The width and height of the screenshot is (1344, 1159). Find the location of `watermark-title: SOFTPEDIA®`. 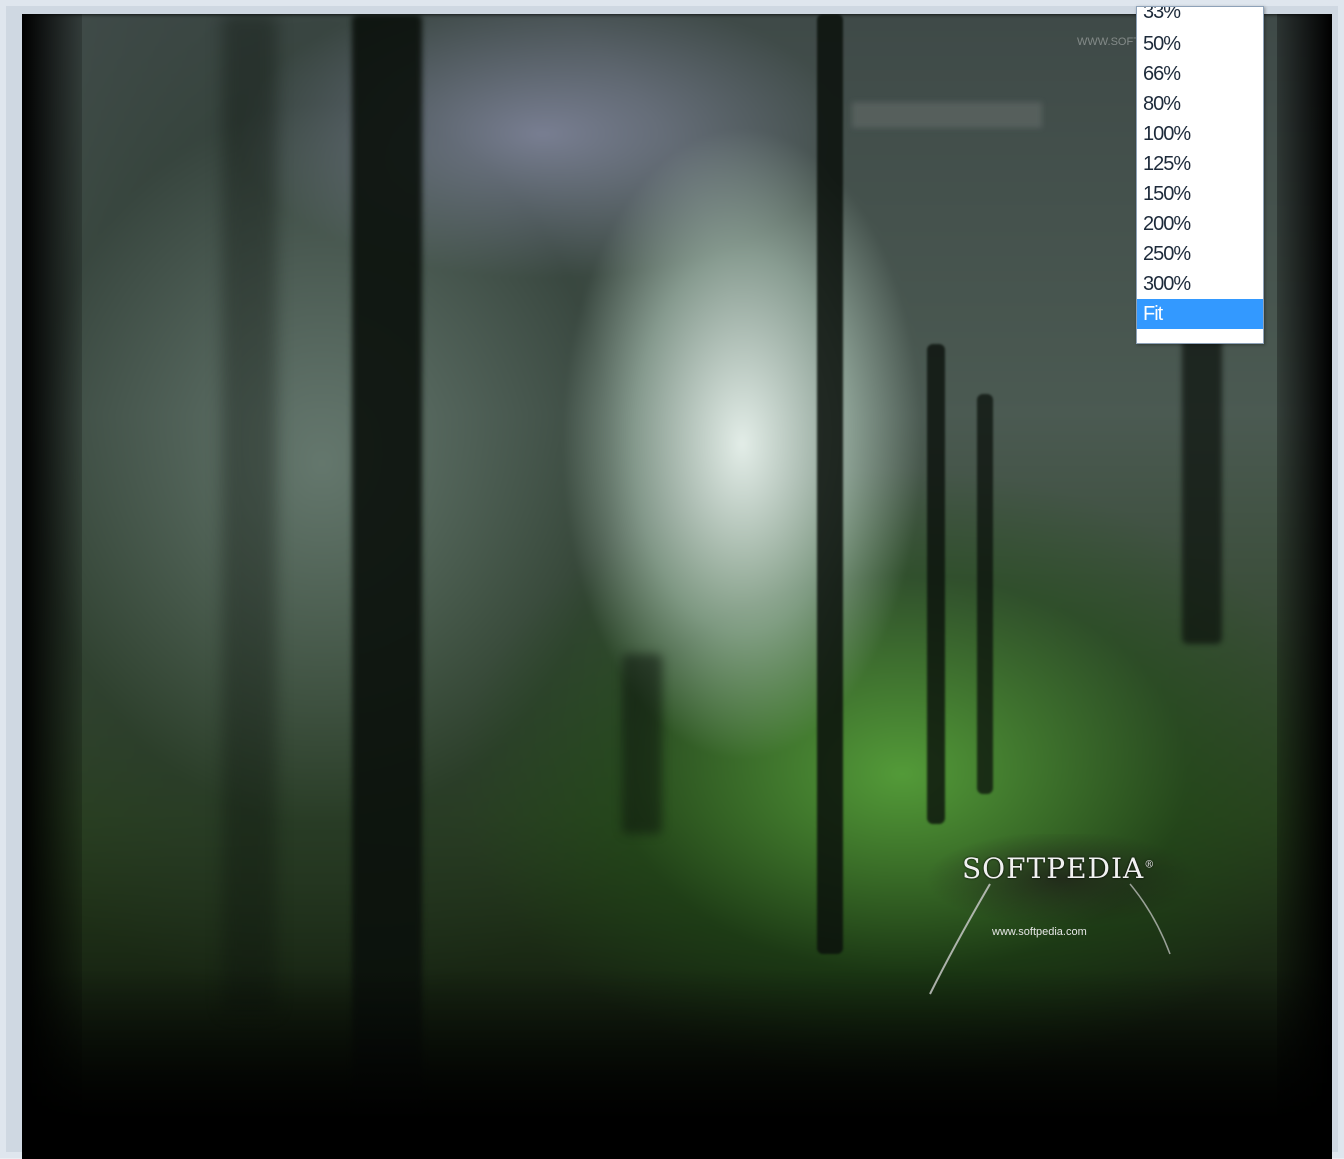

watermark-title: SOFTPEDIA® is located at coordinates (1059, 868).